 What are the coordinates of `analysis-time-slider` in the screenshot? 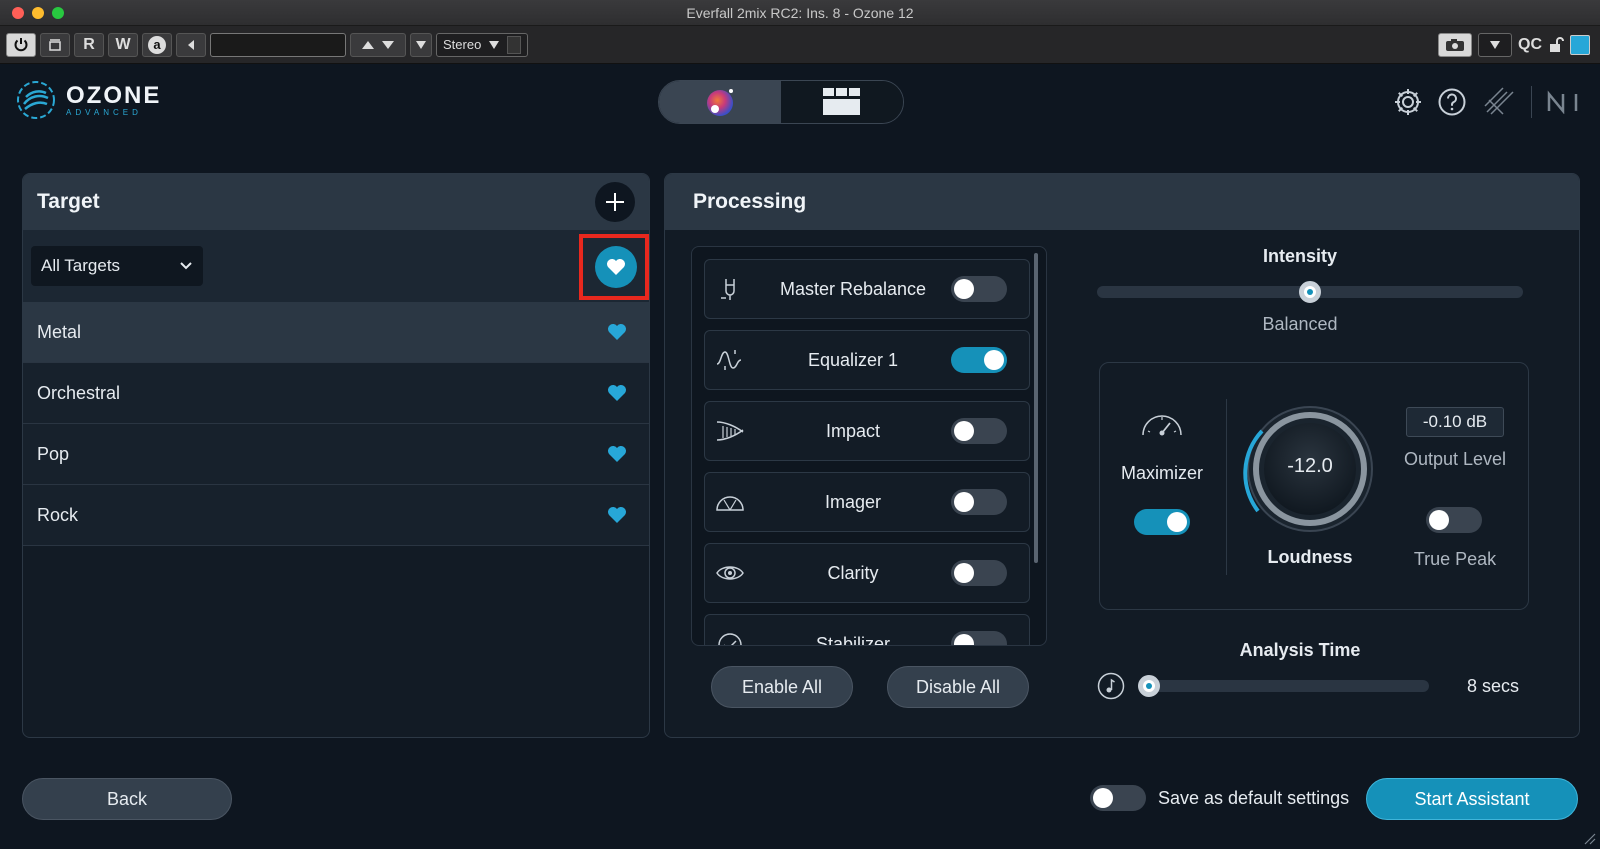 It's located at (1284, 686).